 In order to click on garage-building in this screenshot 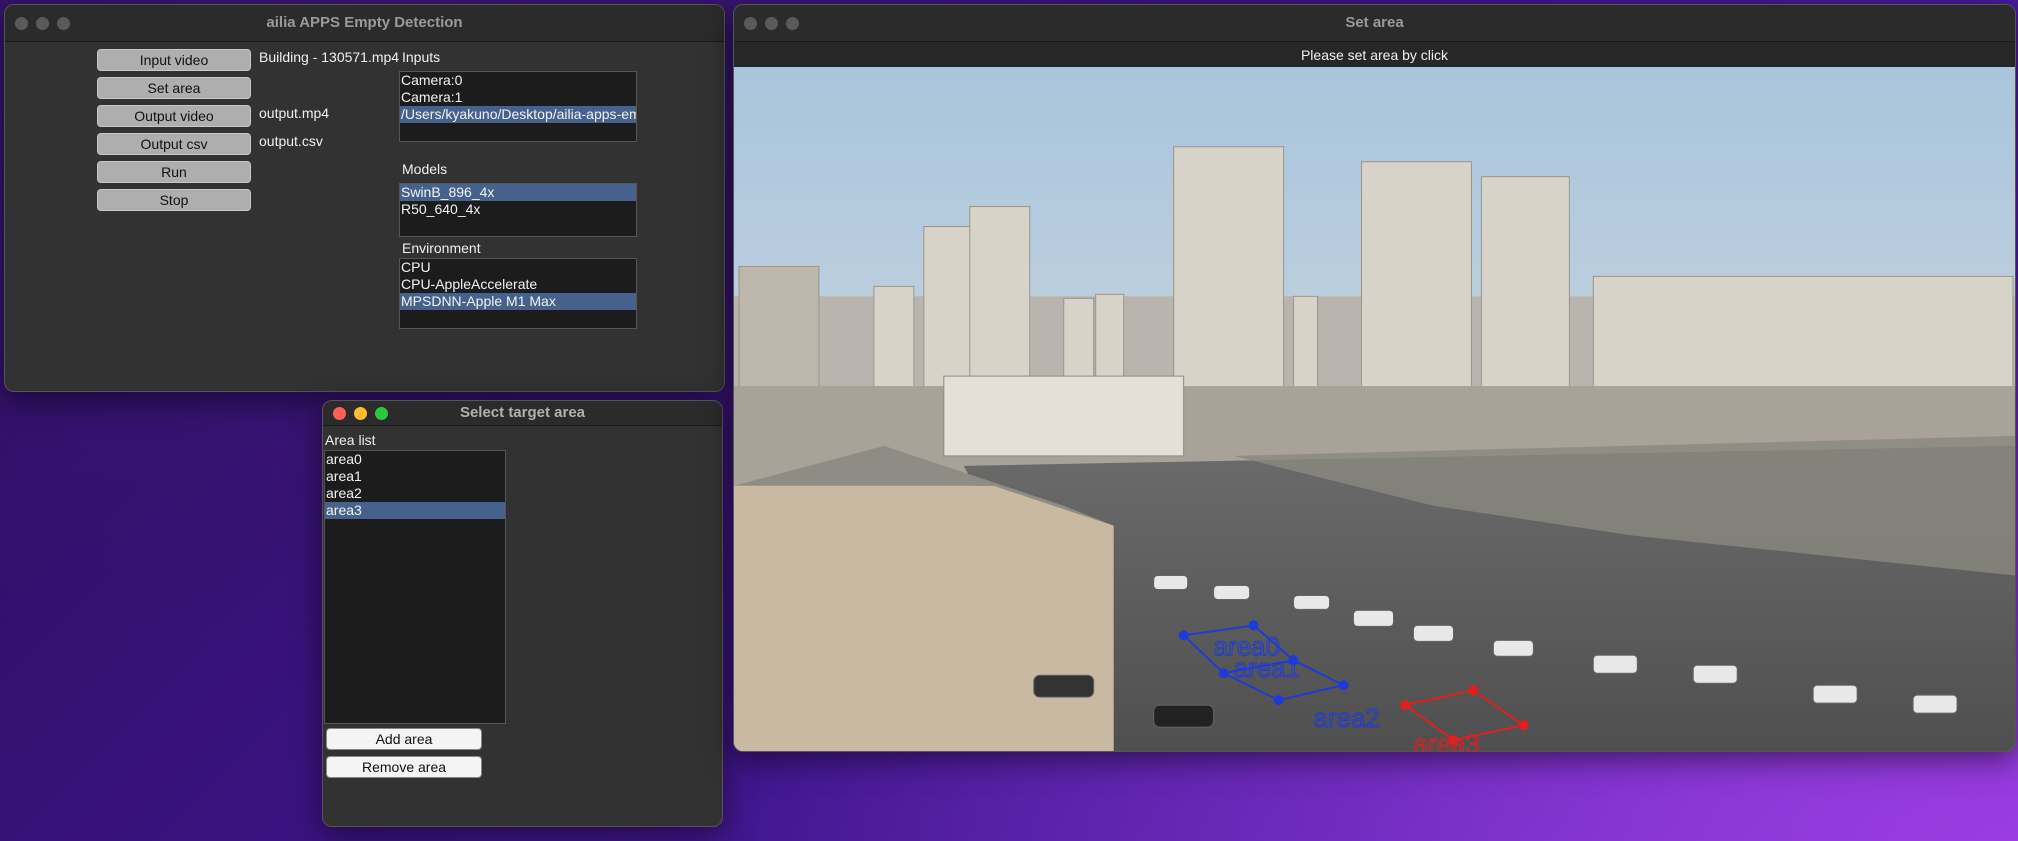, I will do `click(1064, 416)`.